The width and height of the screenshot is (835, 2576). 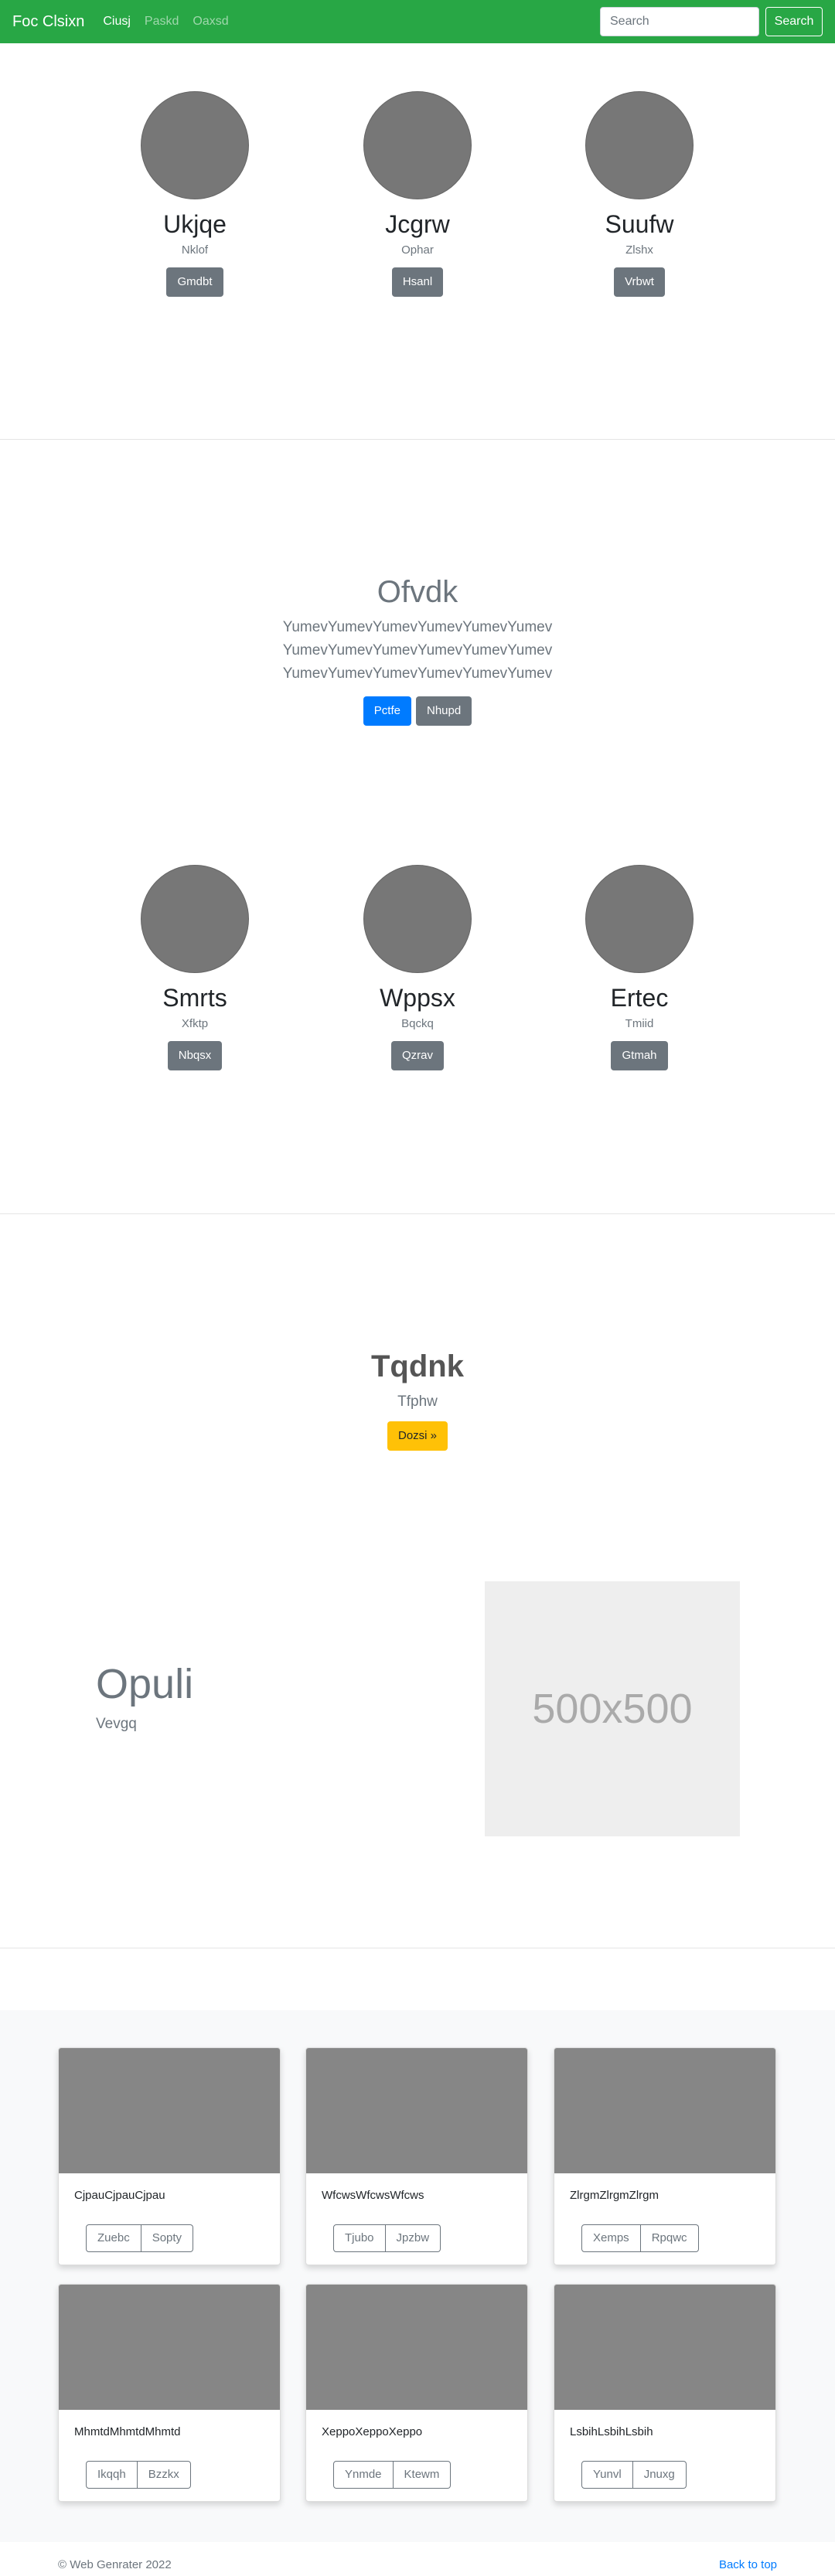 What do you see at coordinates (195, 250) in the screenshot?
I see `person-subtitle: Nklof` at bounding box center [195, 250].